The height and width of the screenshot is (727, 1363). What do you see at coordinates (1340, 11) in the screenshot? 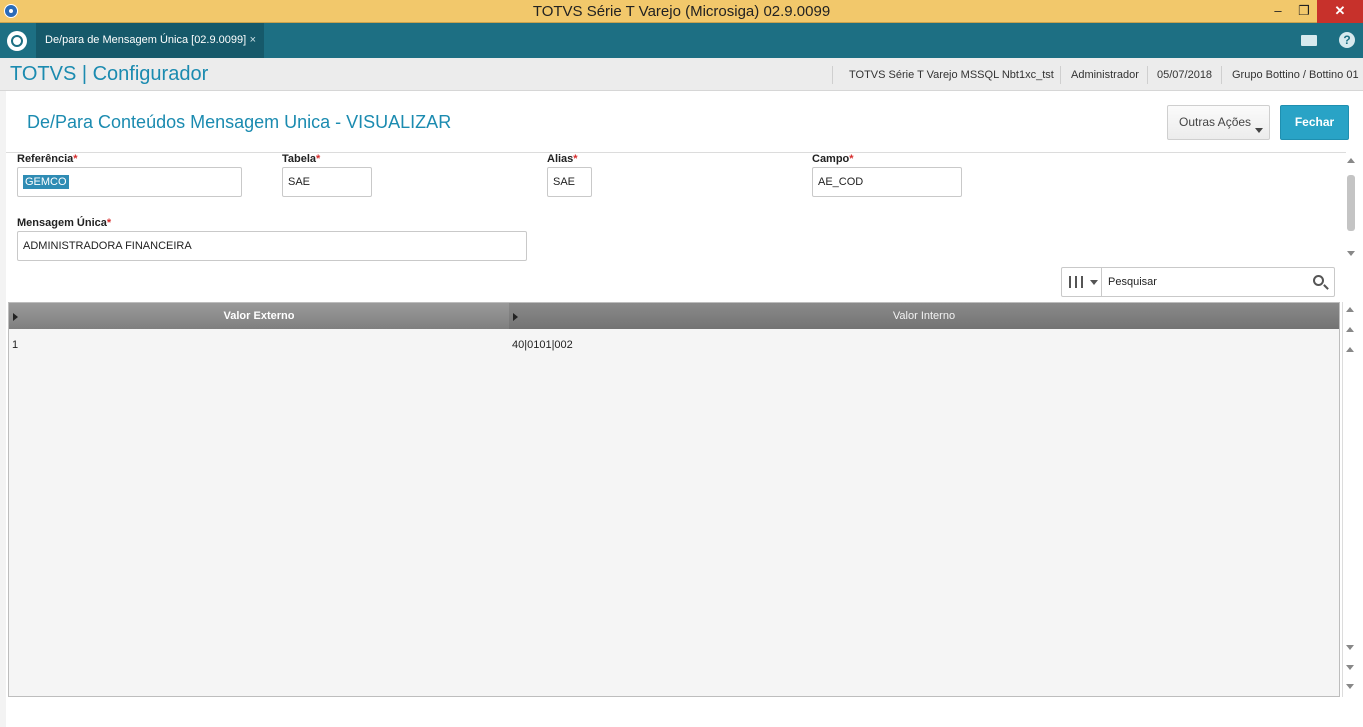
I see `close-window-button: ✕` at bounding box center [1340, 11].